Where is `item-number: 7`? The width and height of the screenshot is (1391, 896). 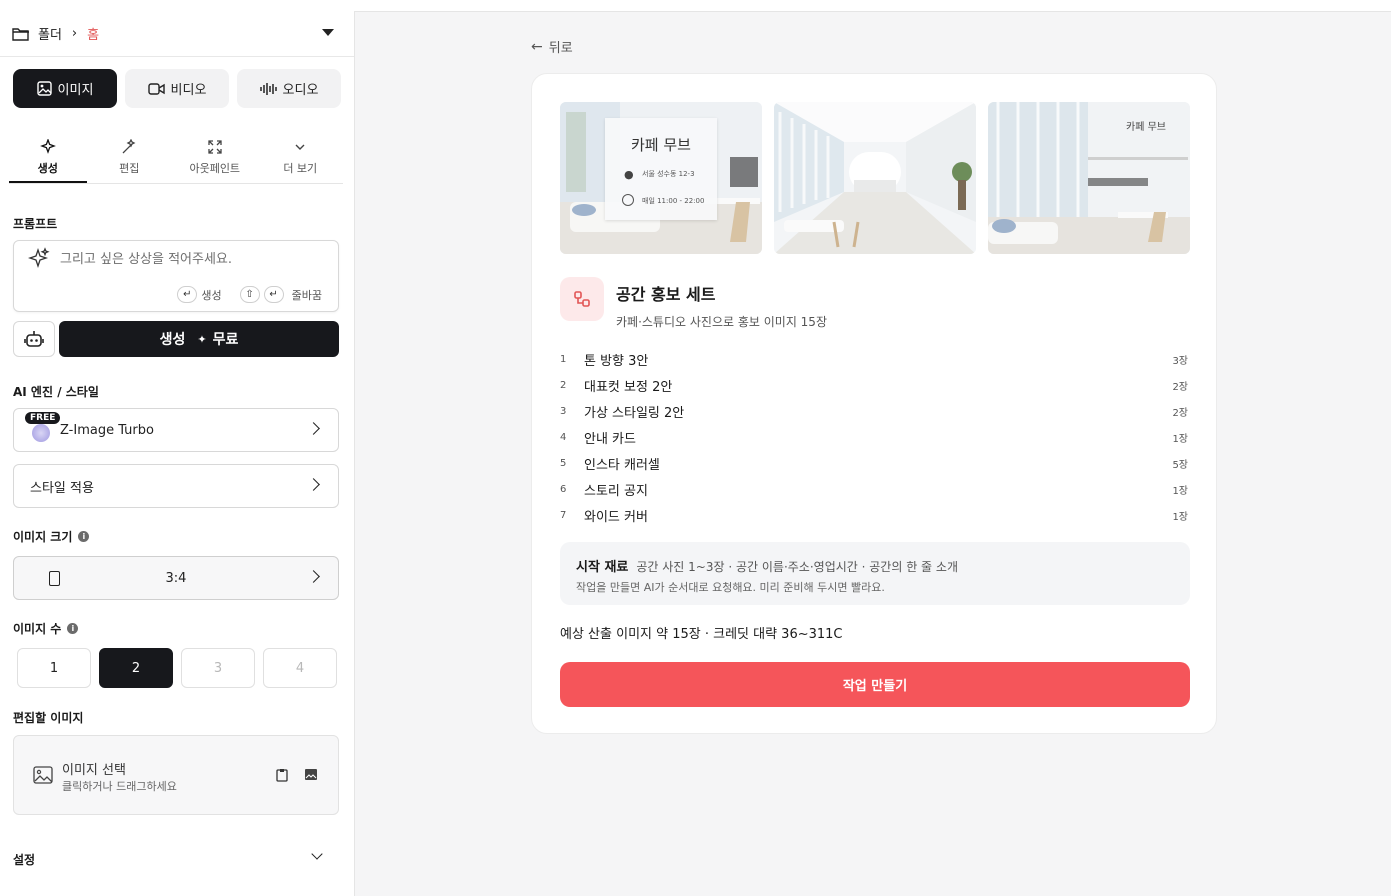 item-number: 7 is located at coordinates (563, 515).